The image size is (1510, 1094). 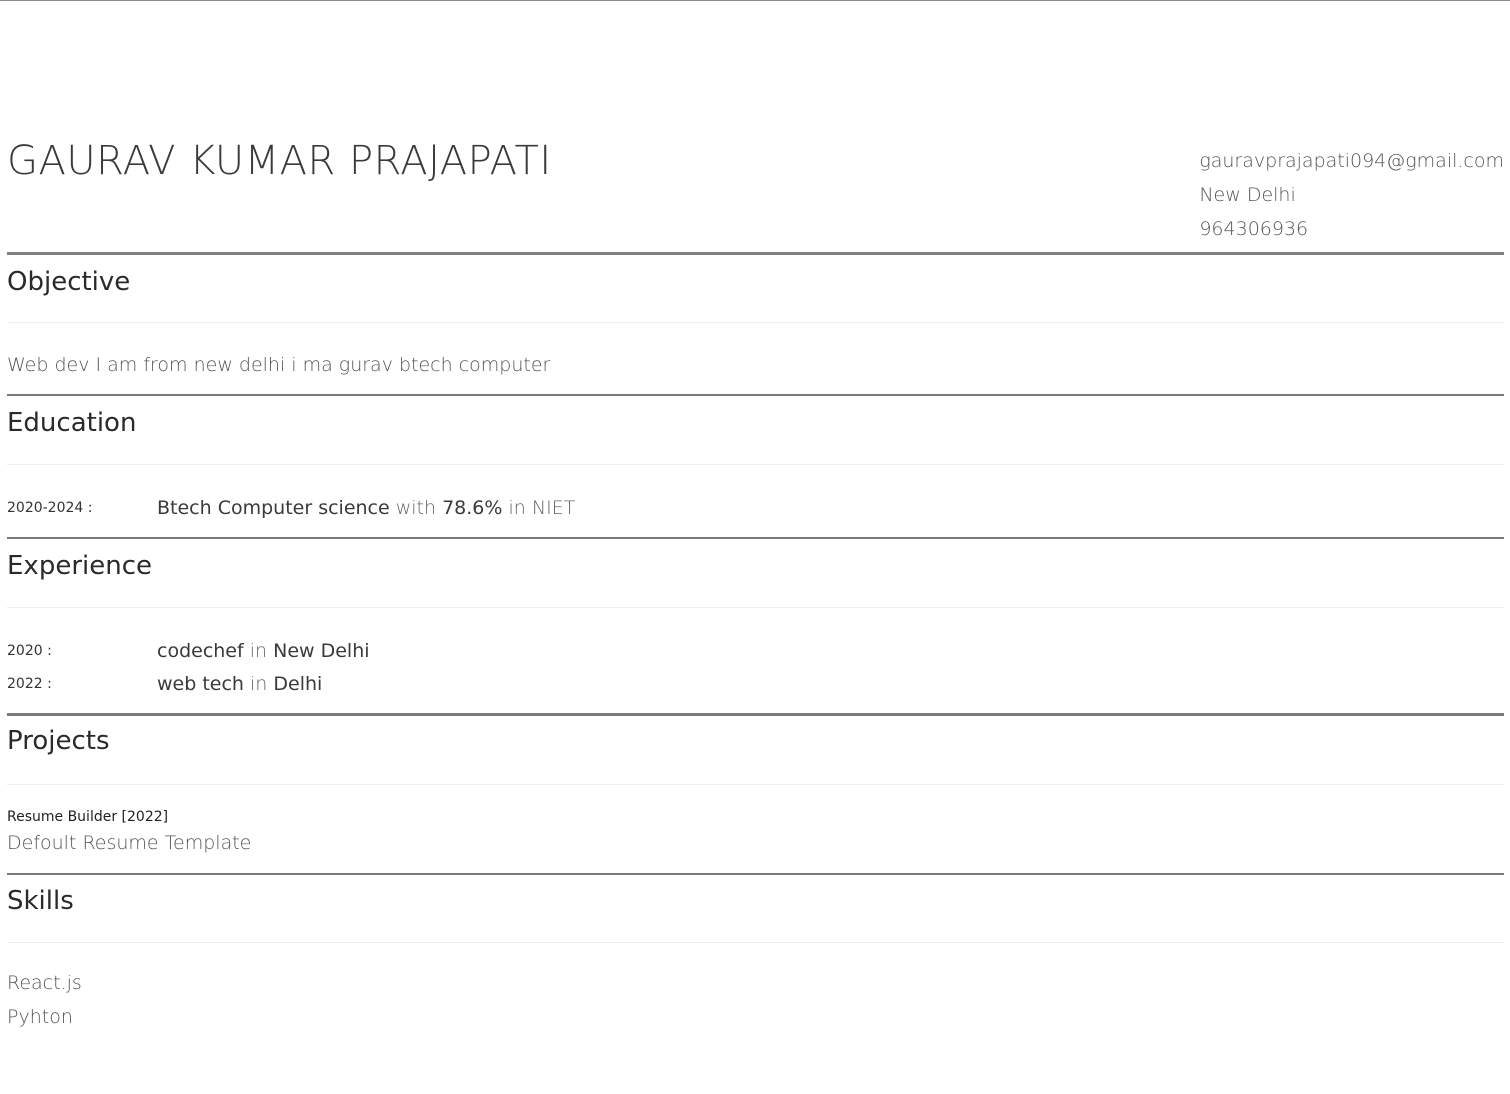 I want to click on section-title-experience: Experience, so click(x=79, y=566).